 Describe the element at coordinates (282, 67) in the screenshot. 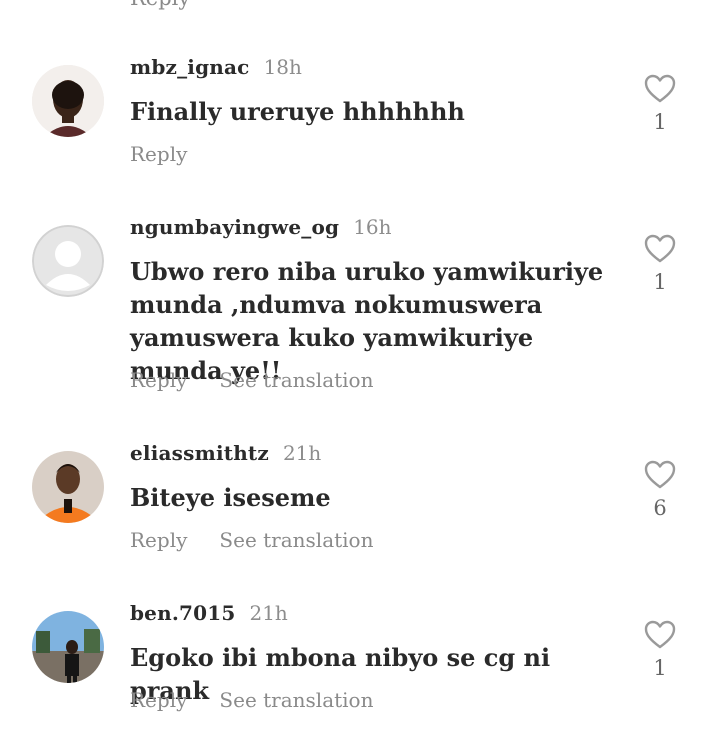

I see `timestamp: 18h` at that location.